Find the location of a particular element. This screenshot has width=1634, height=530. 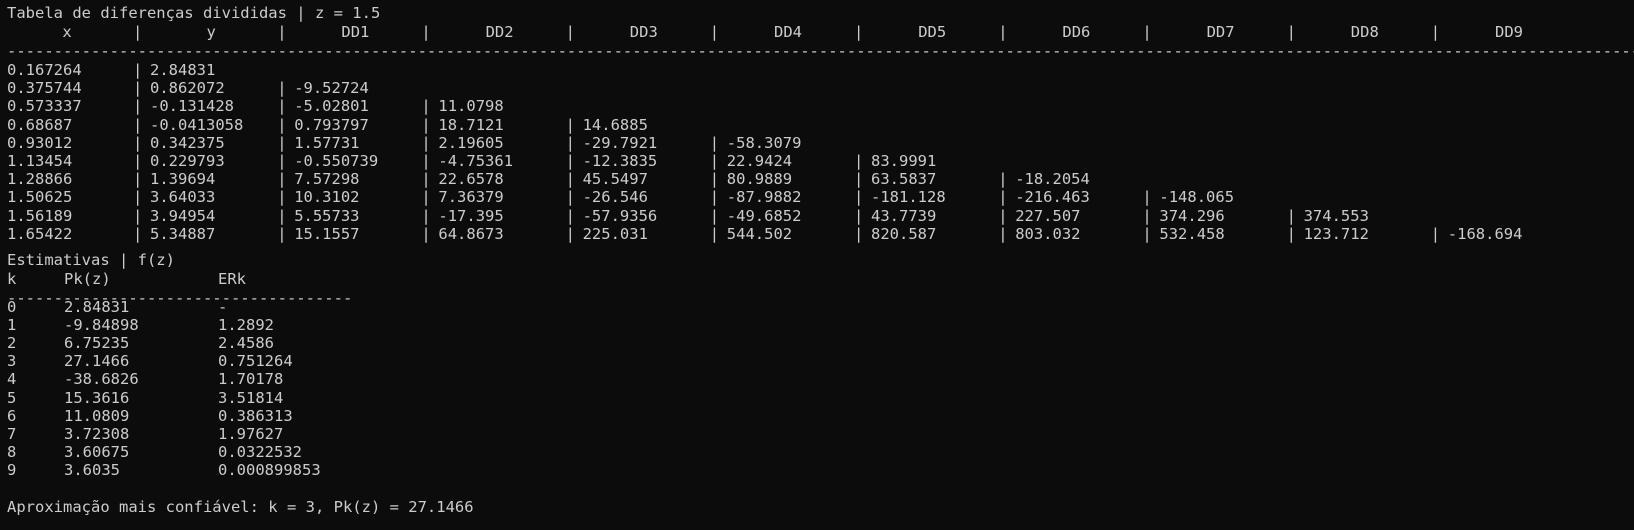

estimate-cell: 9 is located at coordinates (12, 469).